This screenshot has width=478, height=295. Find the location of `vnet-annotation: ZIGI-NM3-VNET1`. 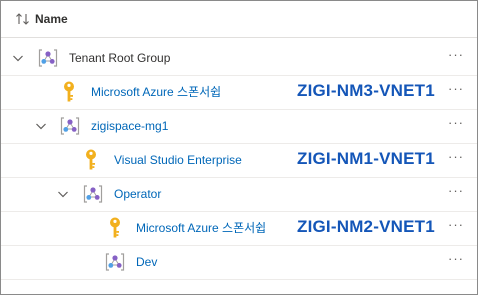

vnet-annotation: ZIGI-NM3-VNET1 is located at coordinates (366, 90).